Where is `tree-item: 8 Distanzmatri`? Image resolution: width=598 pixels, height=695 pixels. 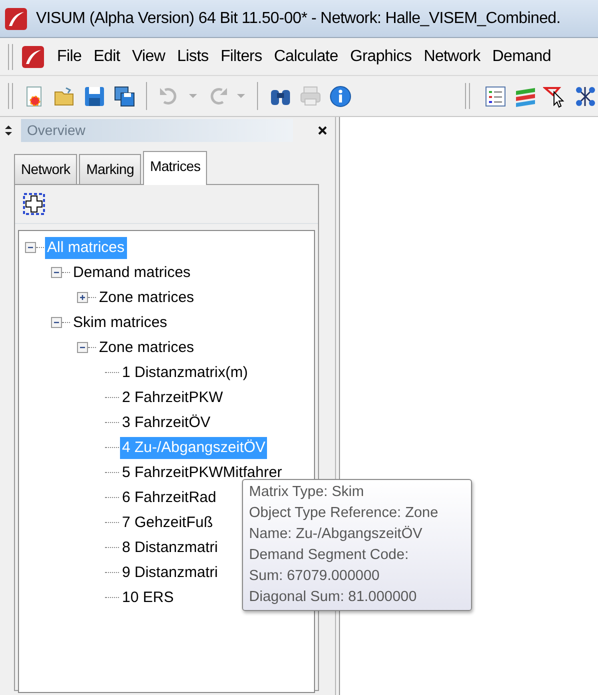
tree-item: 8 Distanzmatri is located at coordinates (170, 547).